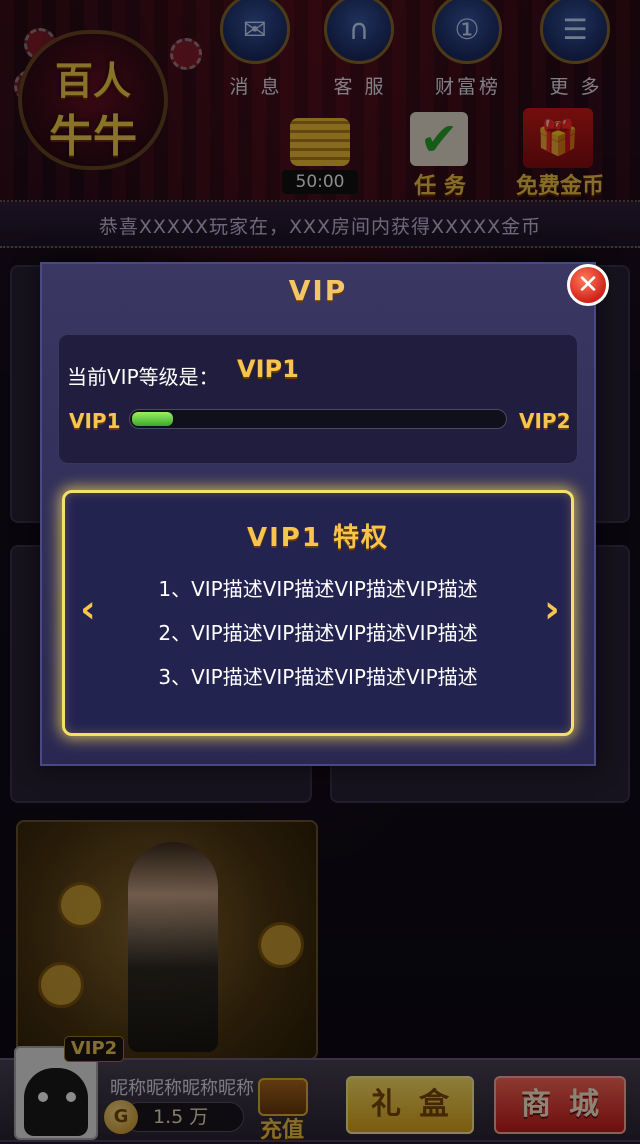 The height and width of the screenshot is (1144, 640). What do you see at coordinates (318, 589) in the screenshot?
I see `privilege-item: 1、VIP描述VIP描述VIP描述VIP描述` at bounding box center [318, 589].